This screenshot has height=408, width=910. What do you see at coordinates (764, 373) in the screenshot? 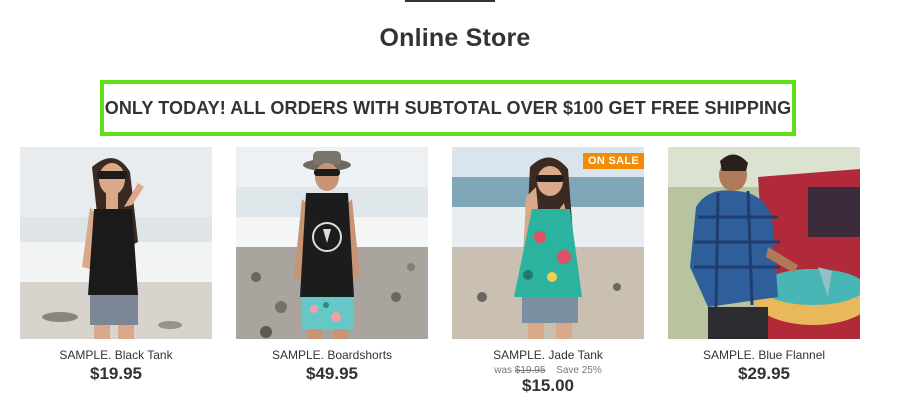
I see `product-price: $29.95` at bounding box center [764, 373].